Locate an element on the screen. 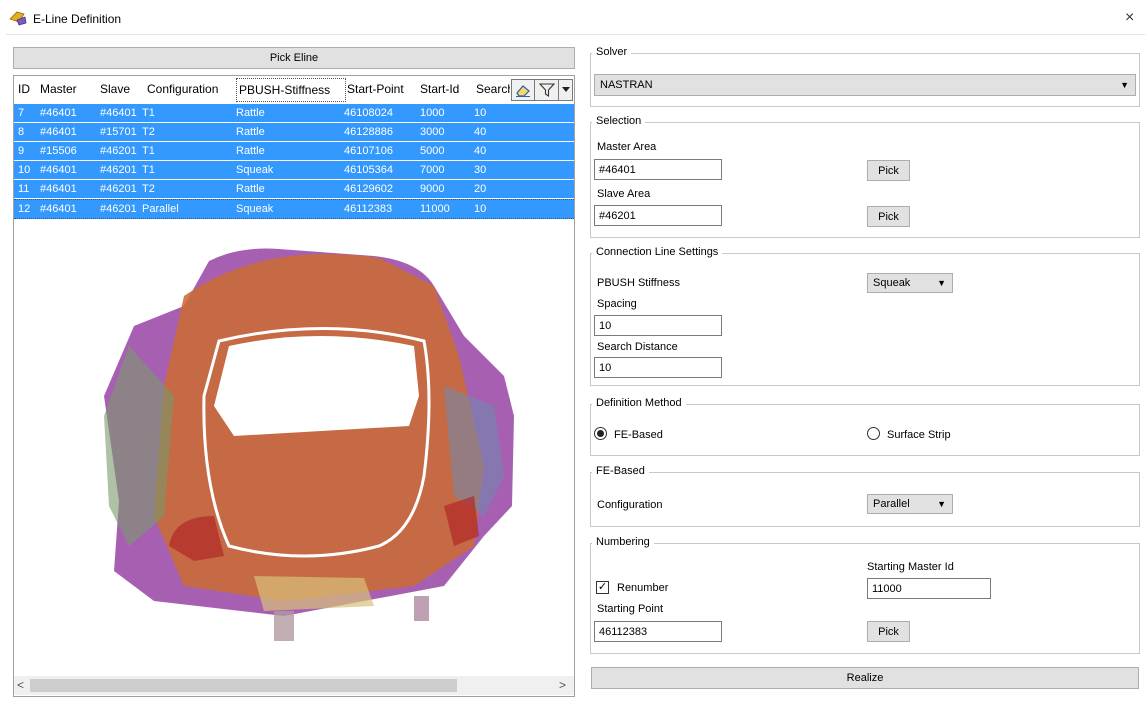  cell-start-id: 1000 is located at coordinates (432, 113).